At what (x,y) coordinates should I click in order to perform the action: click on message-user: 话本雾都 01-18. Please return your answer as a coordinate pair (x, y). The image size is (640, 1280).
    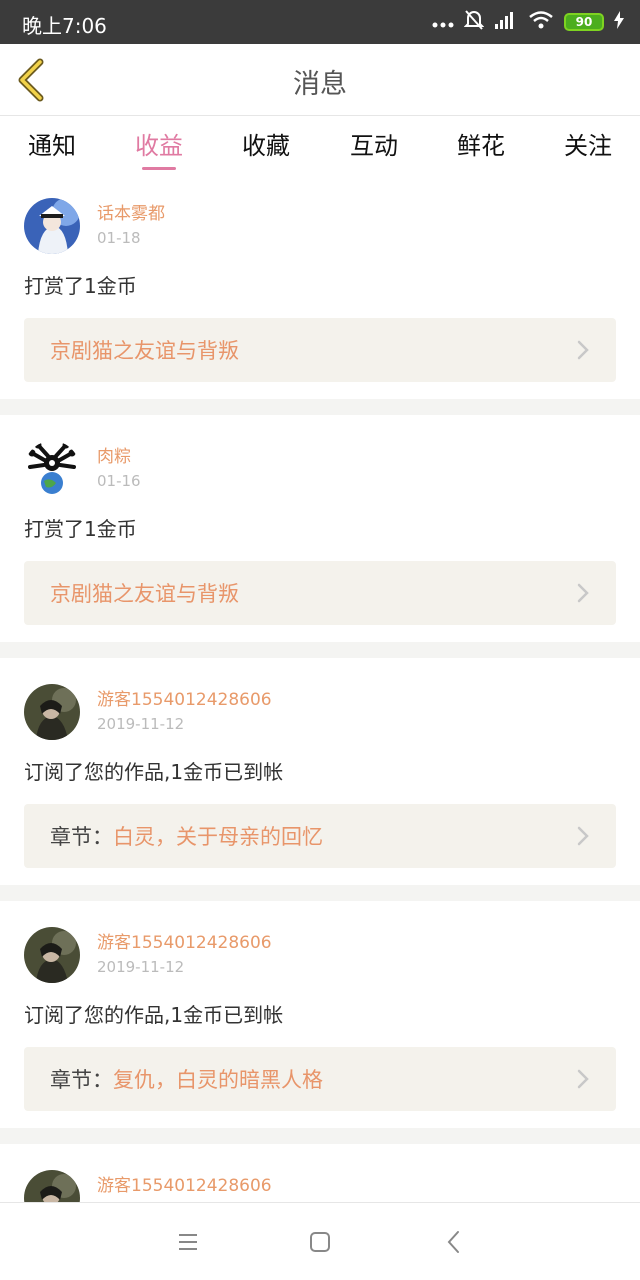
    Looking at the image, I should click on (320, 226).